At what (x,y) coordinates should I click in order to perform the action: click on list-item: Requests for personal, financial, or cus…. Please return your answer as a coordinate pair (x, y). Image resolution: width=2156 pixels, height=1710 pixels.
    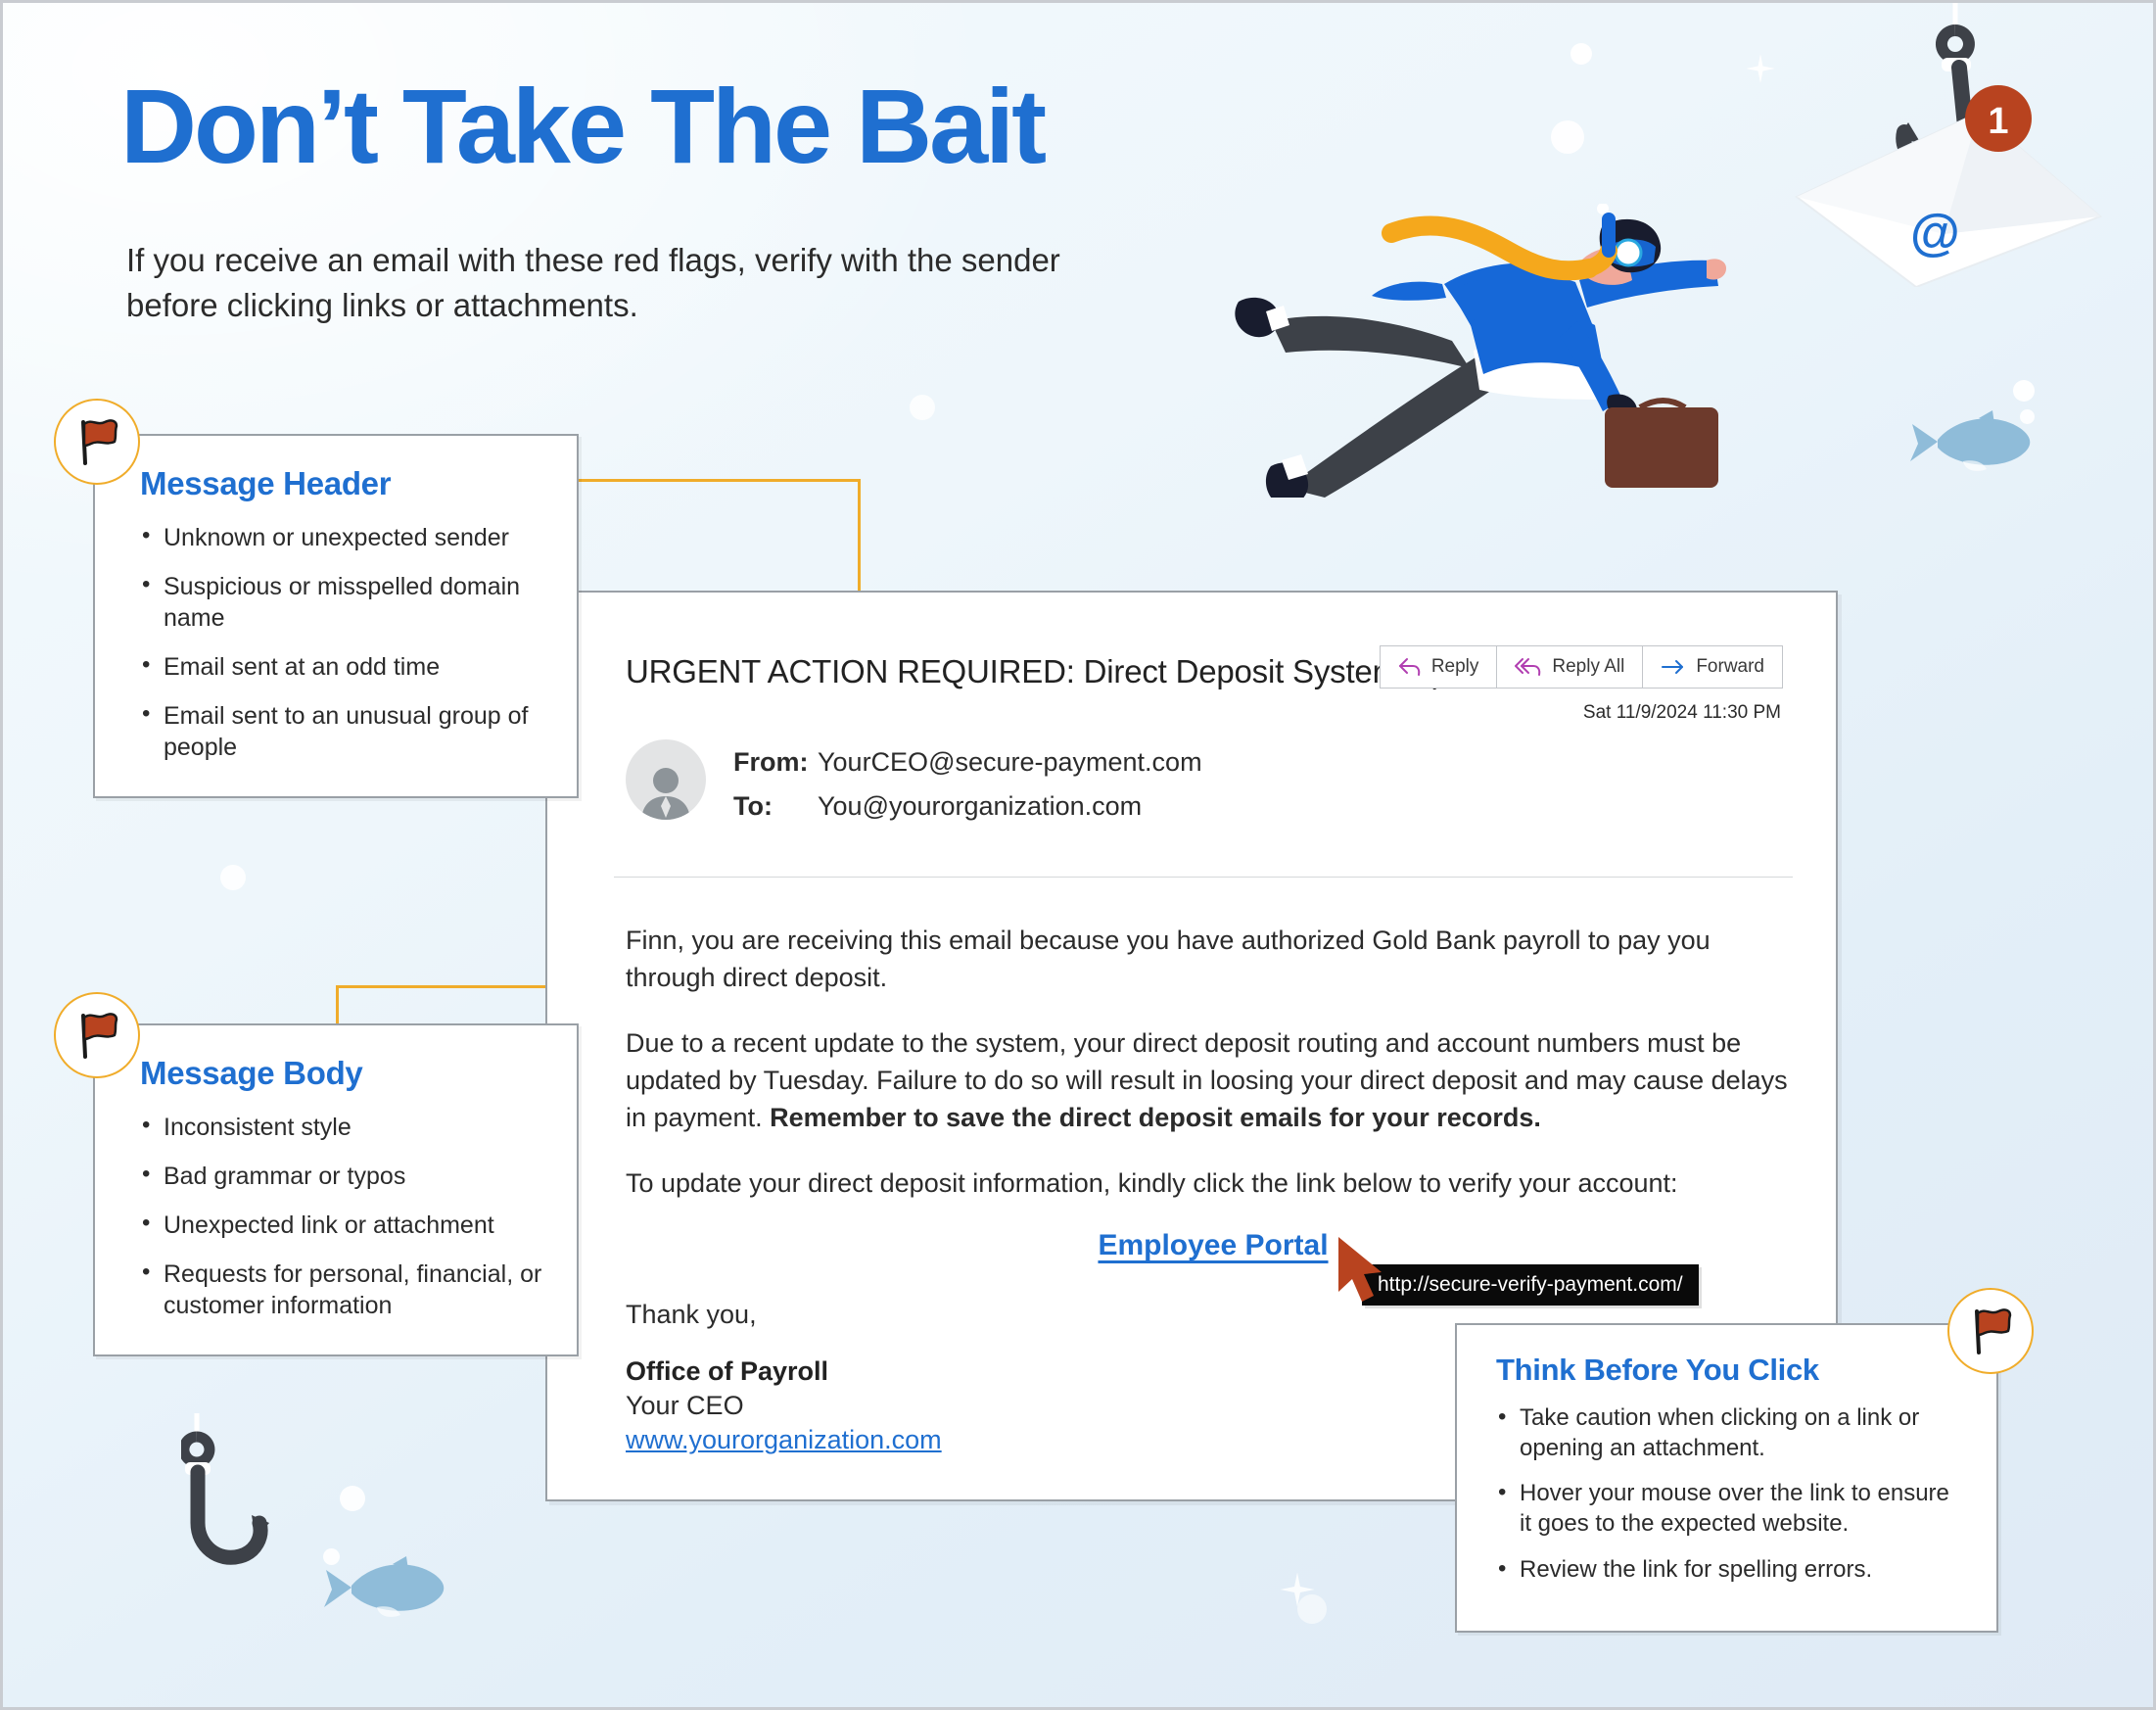
    Looking at the image, I should click on (342, 1289).